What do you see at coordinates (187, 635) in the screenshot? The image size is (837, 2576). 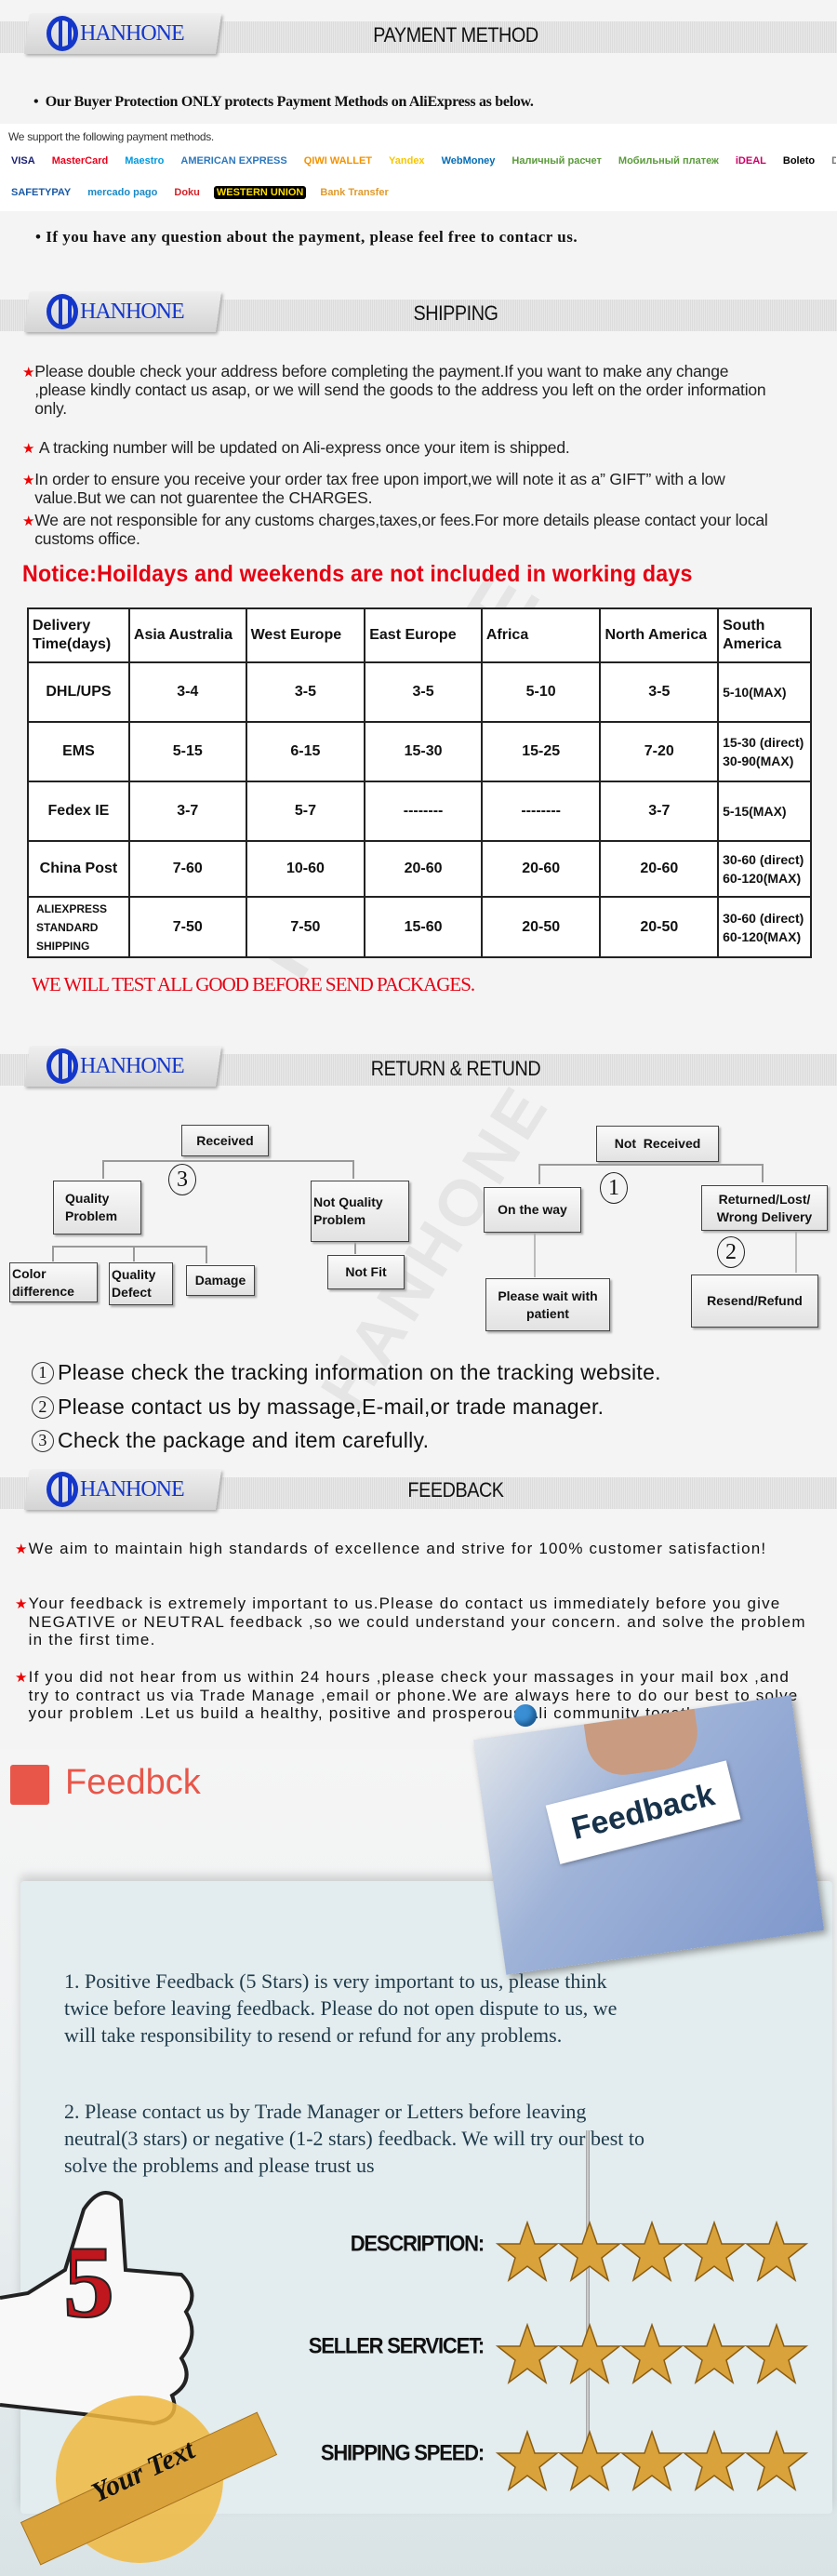 I see `column-header: Asia Australia` at bounding box center [187, 635].